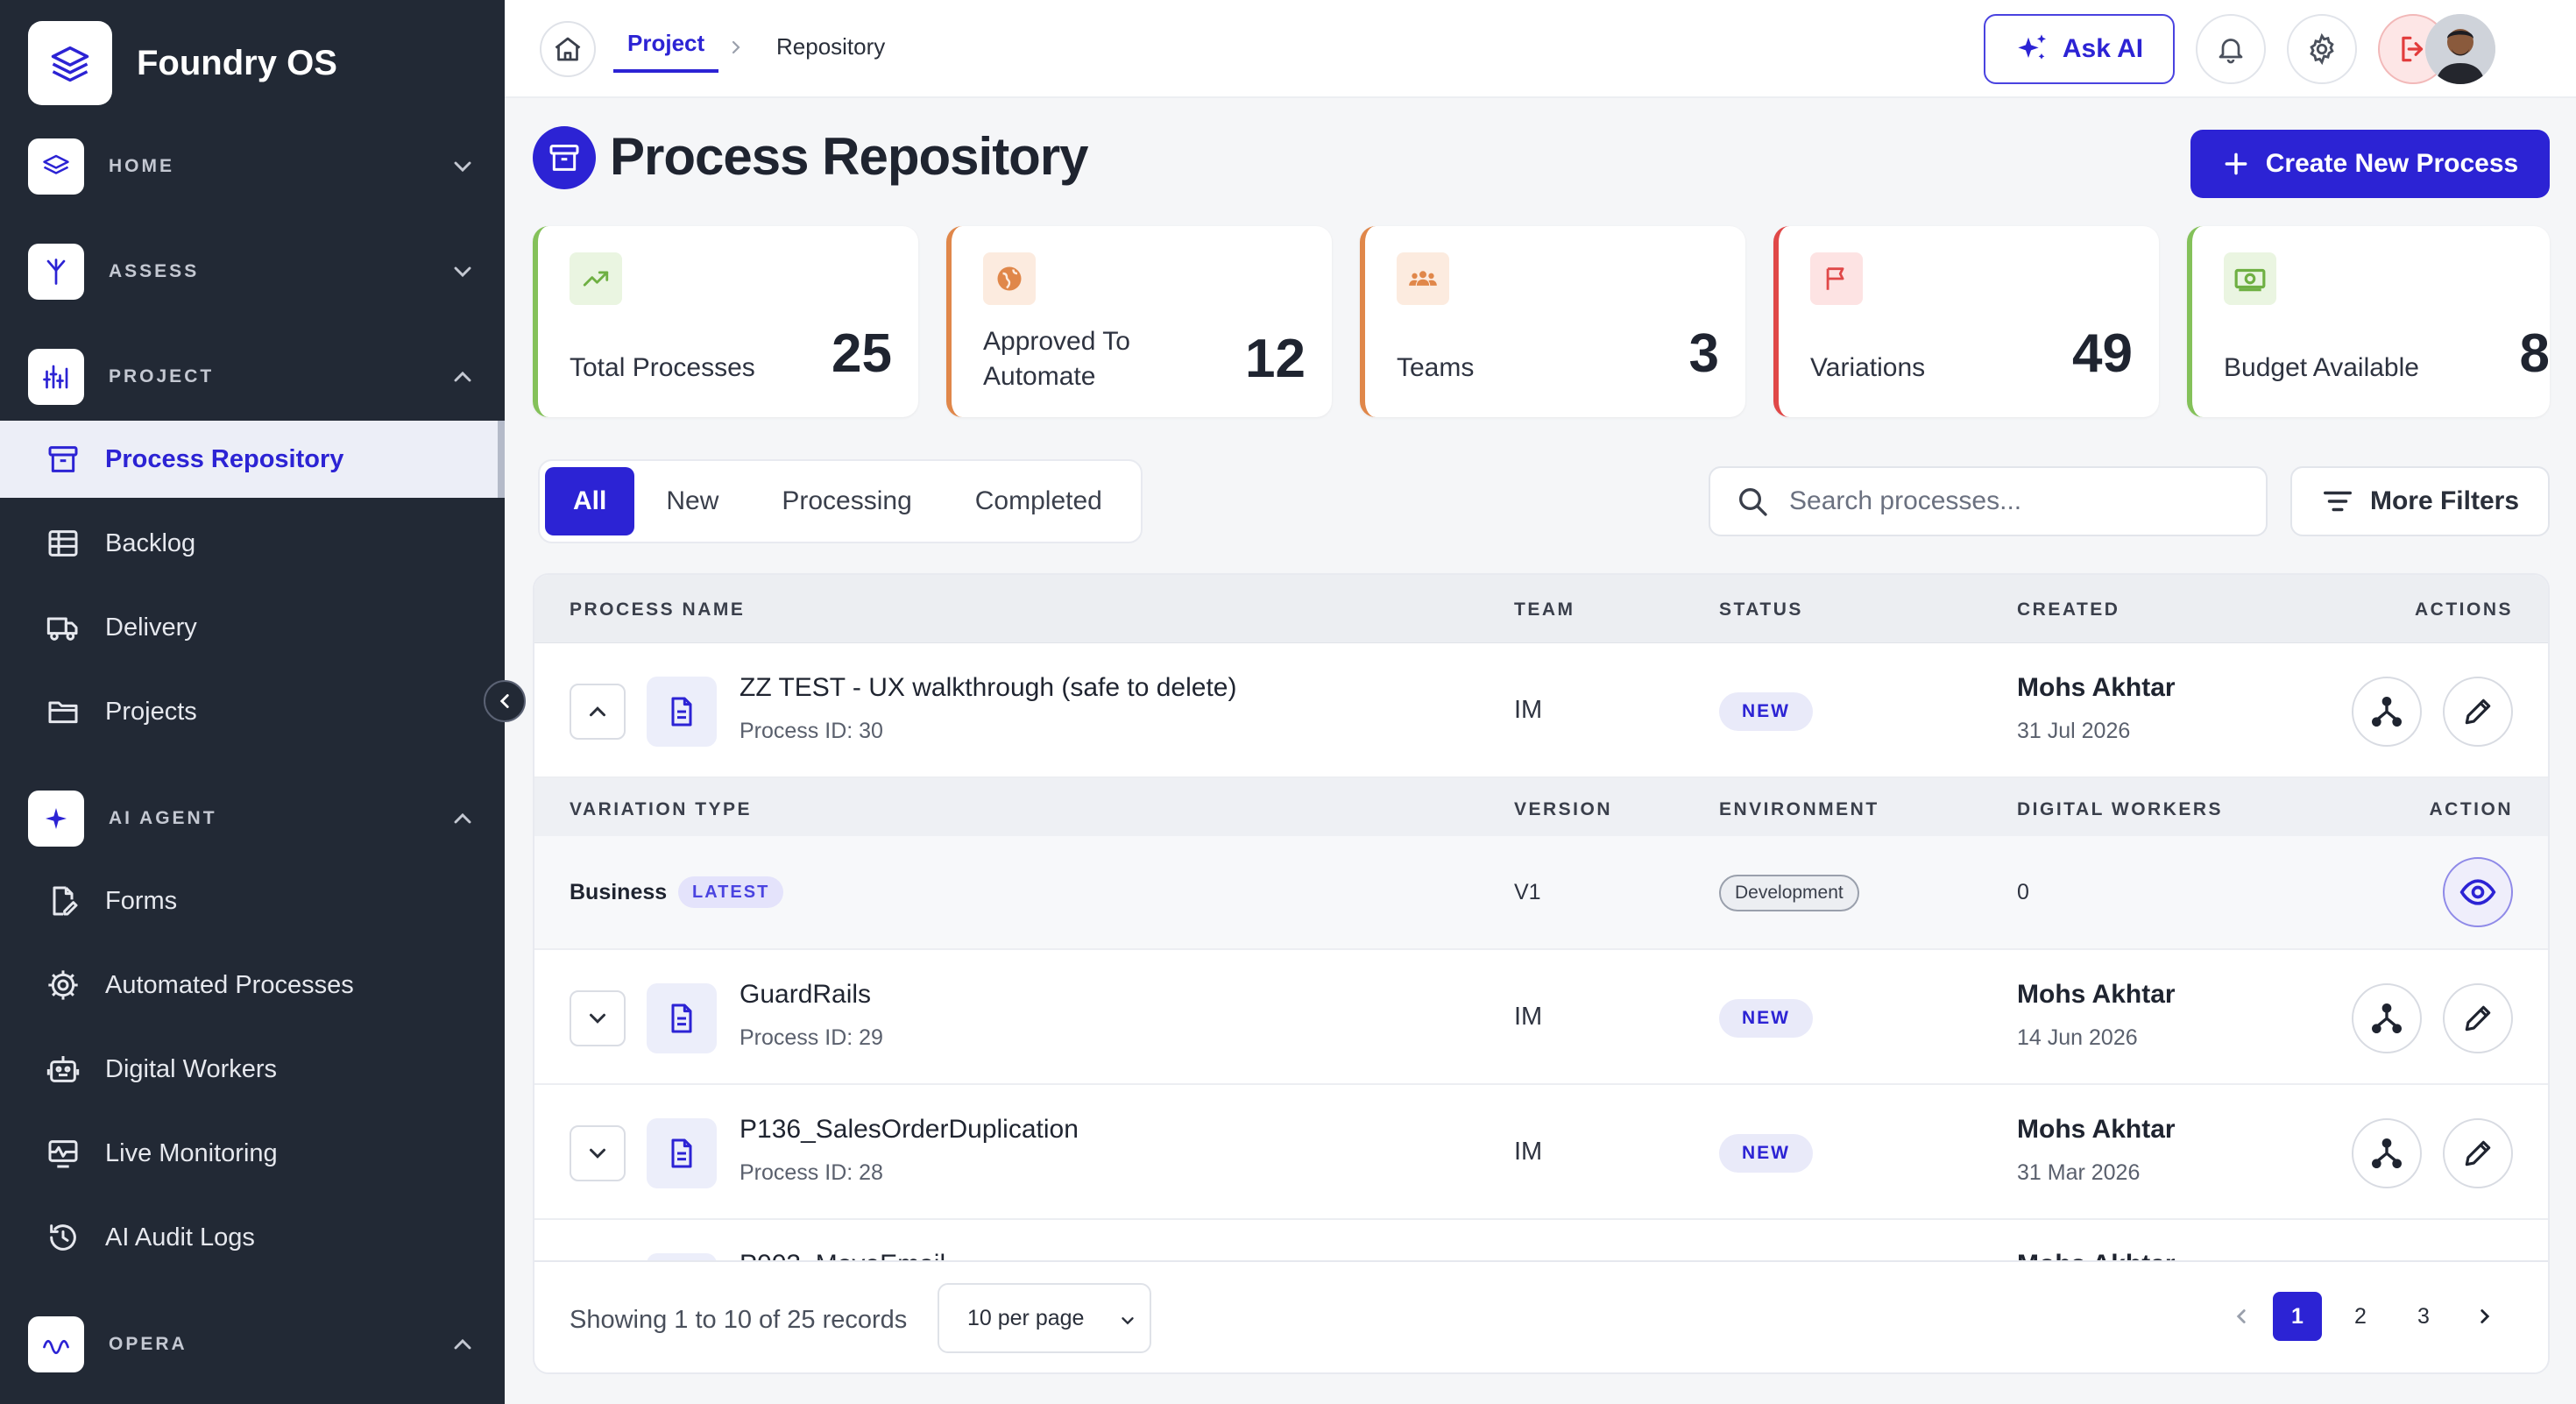 This screenshot has width=2576, height=1404. Describe the element at coordinates (1139, 321) in the screenshot. I see `stat-card-approved-to-automate: Approved To Automate 12` at that location.